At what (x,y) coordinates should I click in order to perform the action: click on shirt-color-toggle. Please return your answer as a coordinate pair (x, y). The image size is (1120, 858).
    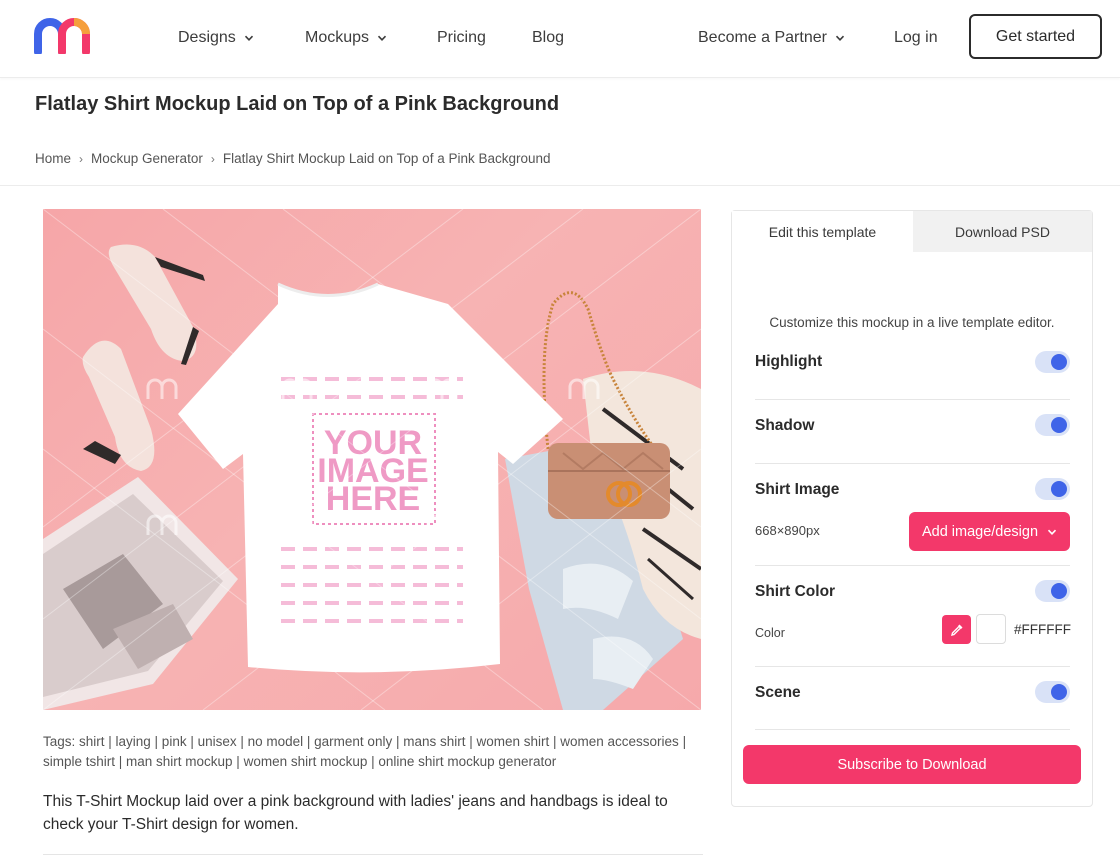
    Looking at the image, I should click on (1052, 591).